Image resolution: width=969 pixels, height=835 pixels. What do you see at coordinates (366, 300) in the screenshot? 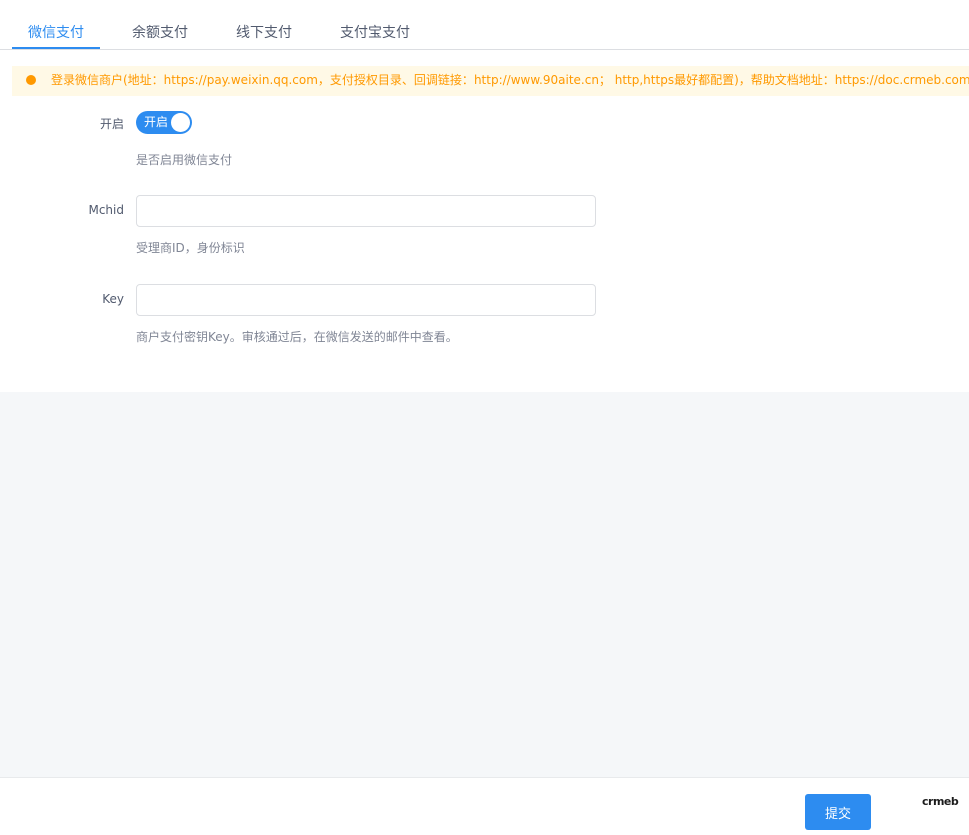
I see `key-input` at bounding box center [366, 300].